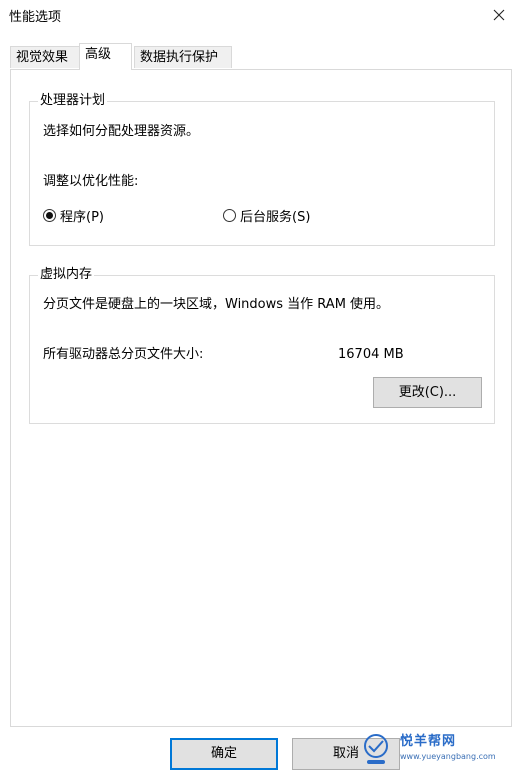 This screenshot has width=522, height=778. Describe the element at coordinates (183, 57) in the screenshot. I see `tab-dep: 数据执行保护` at that location.